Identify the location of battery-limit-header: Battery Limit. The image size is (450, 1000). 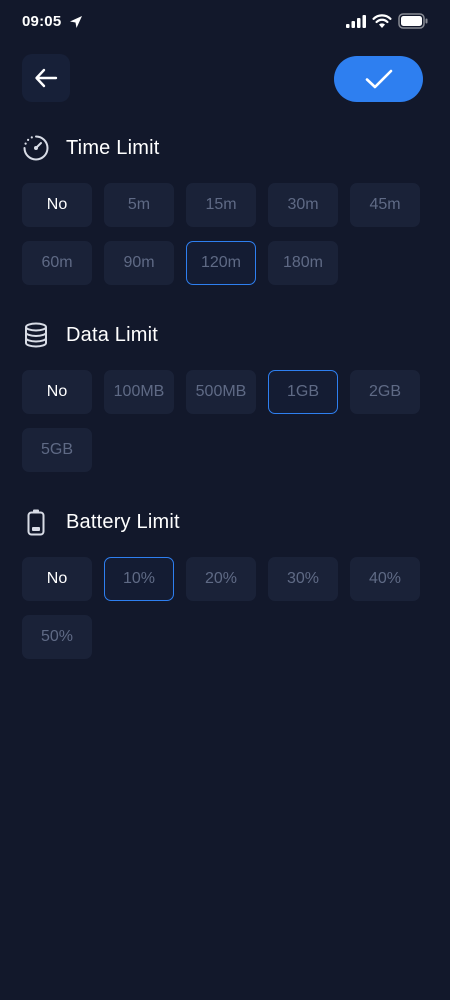
(101, 522).